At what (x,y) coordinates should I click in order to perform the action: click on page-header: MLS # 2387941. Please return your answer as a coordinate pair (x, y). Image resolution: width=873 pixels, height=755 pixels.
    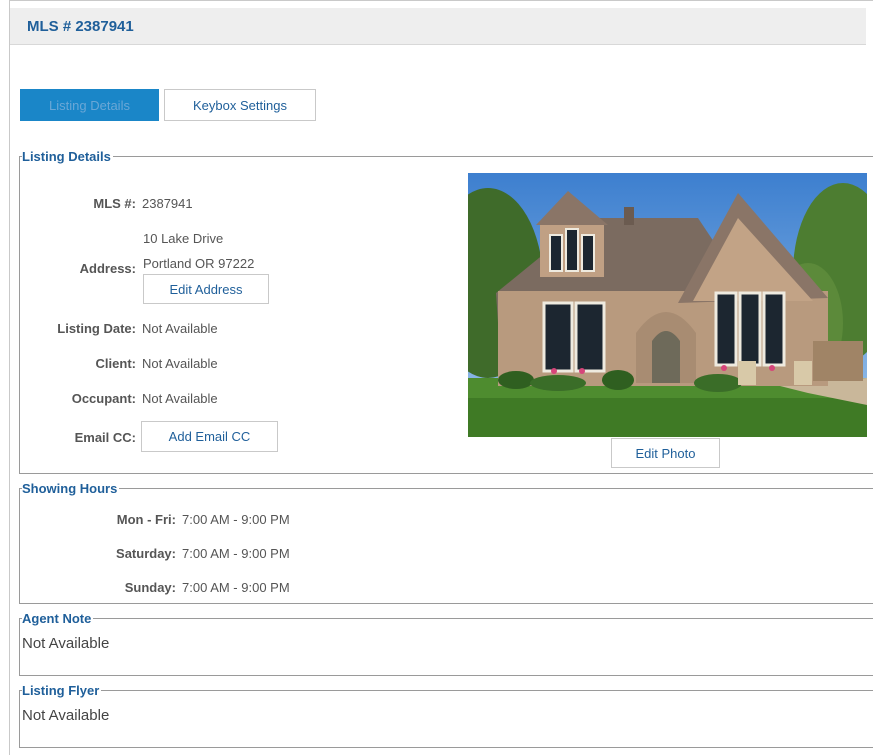
    Looking at the image, I should click on (438, 26).